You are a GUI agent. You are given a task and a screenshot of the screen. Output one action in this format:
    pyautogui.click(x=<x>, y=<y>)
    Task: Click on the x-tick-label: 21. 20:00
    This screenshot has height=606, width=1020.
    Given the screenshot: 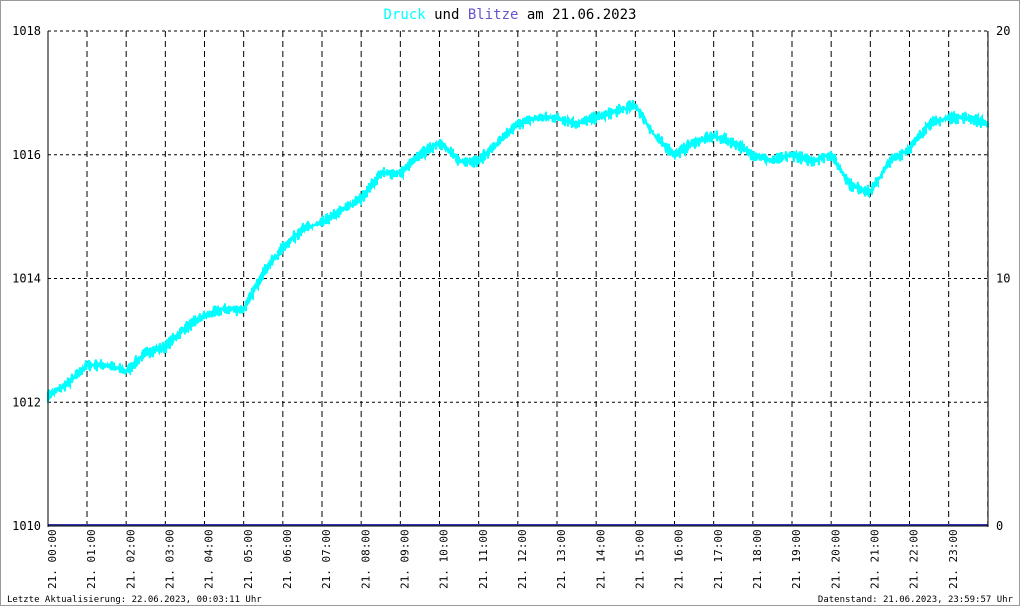 What is the action you would take?
    pyautogui.click(x=835, y=559)
    